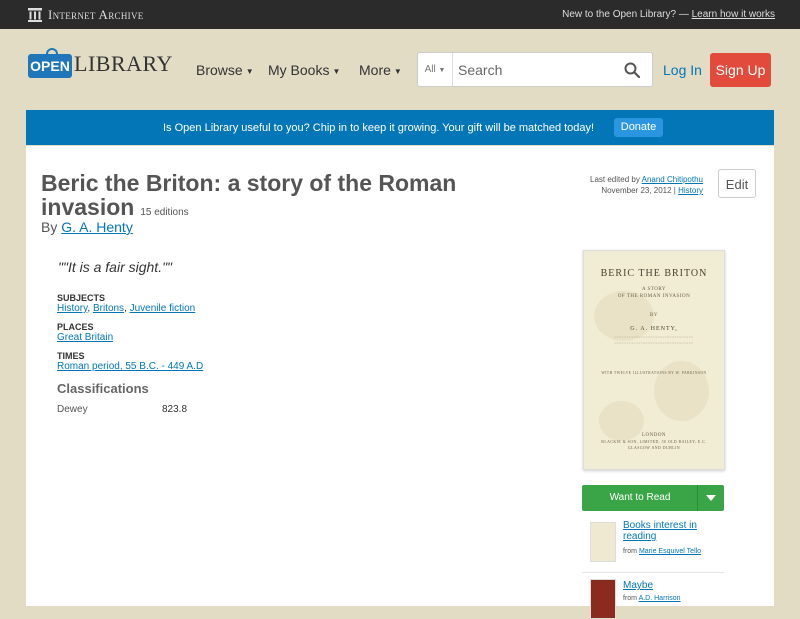 The image size is (800, 619). I want to click on editor-link: Anand Chitipothu, so click(672, 179).